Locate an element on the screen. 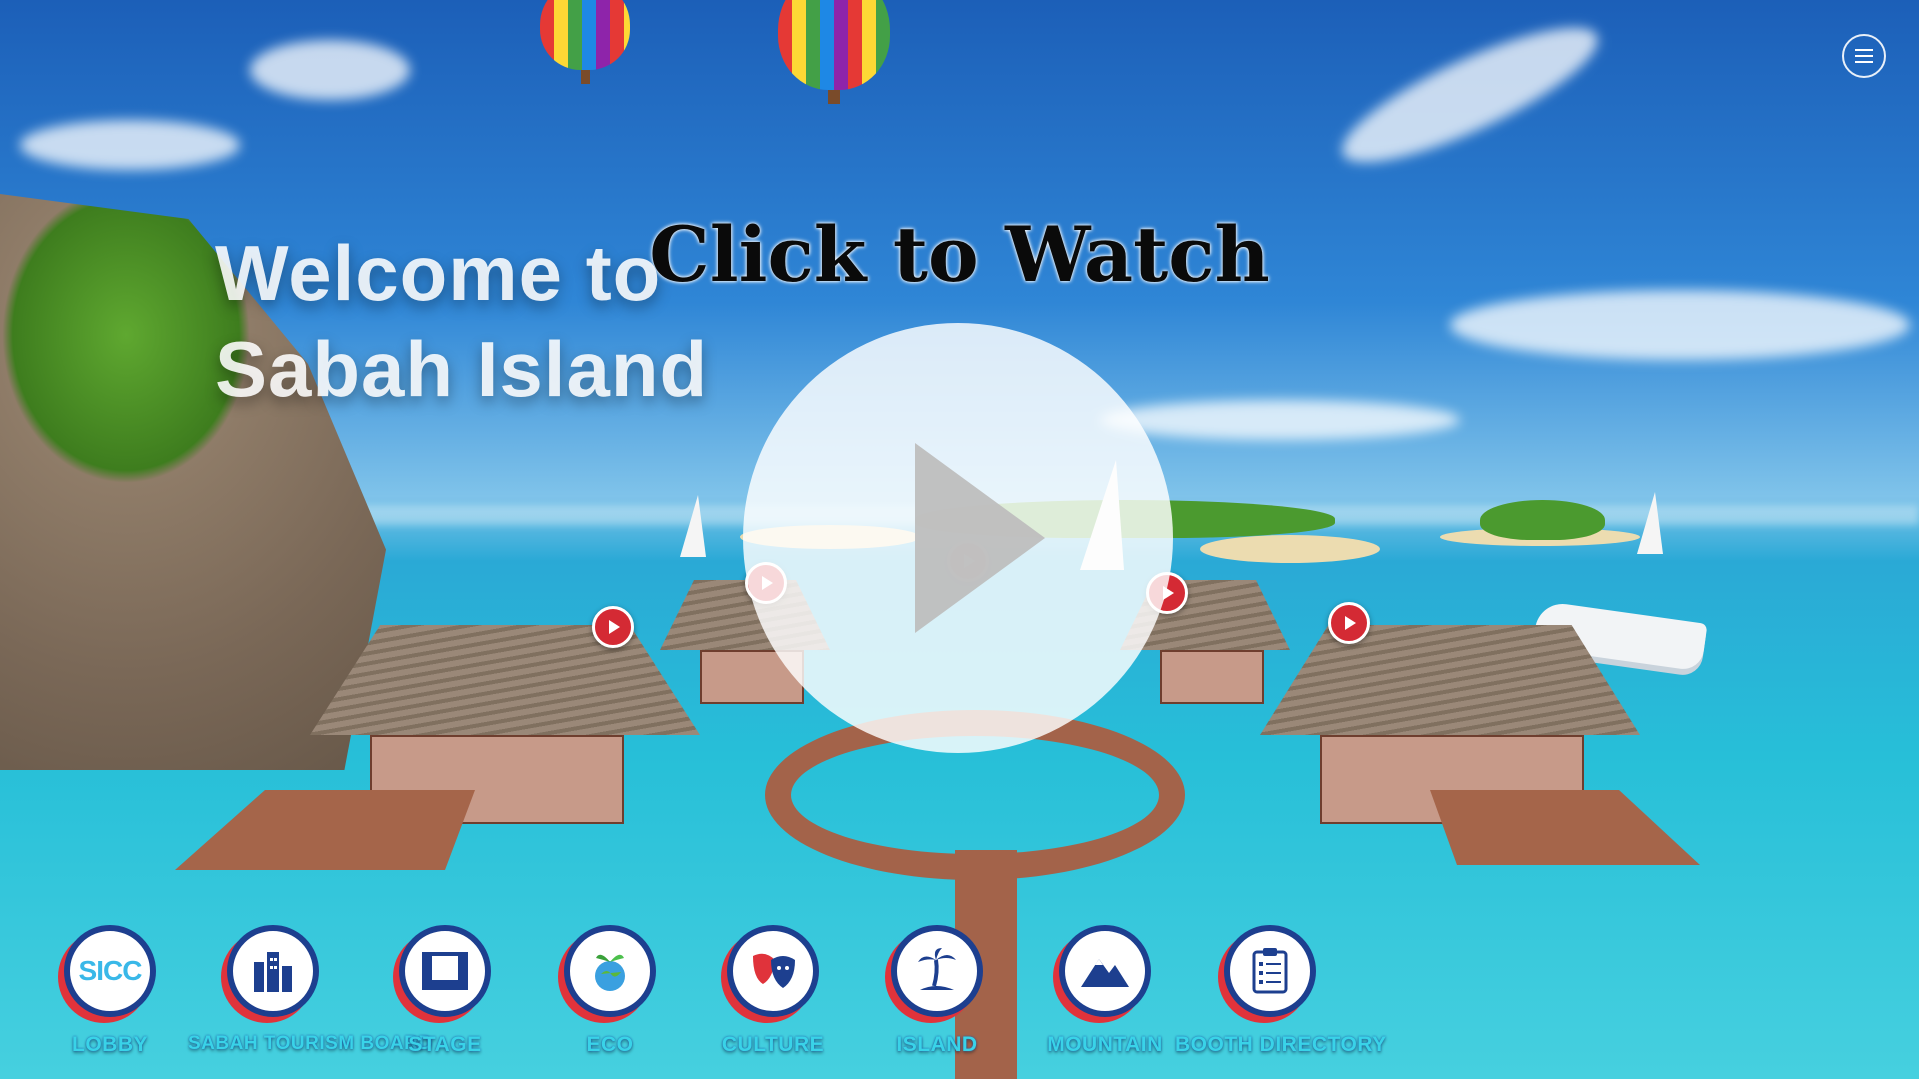 The height and width of the screenshot is (1079, 1919). nav-stage-circle is located at coordinates (445, 971).